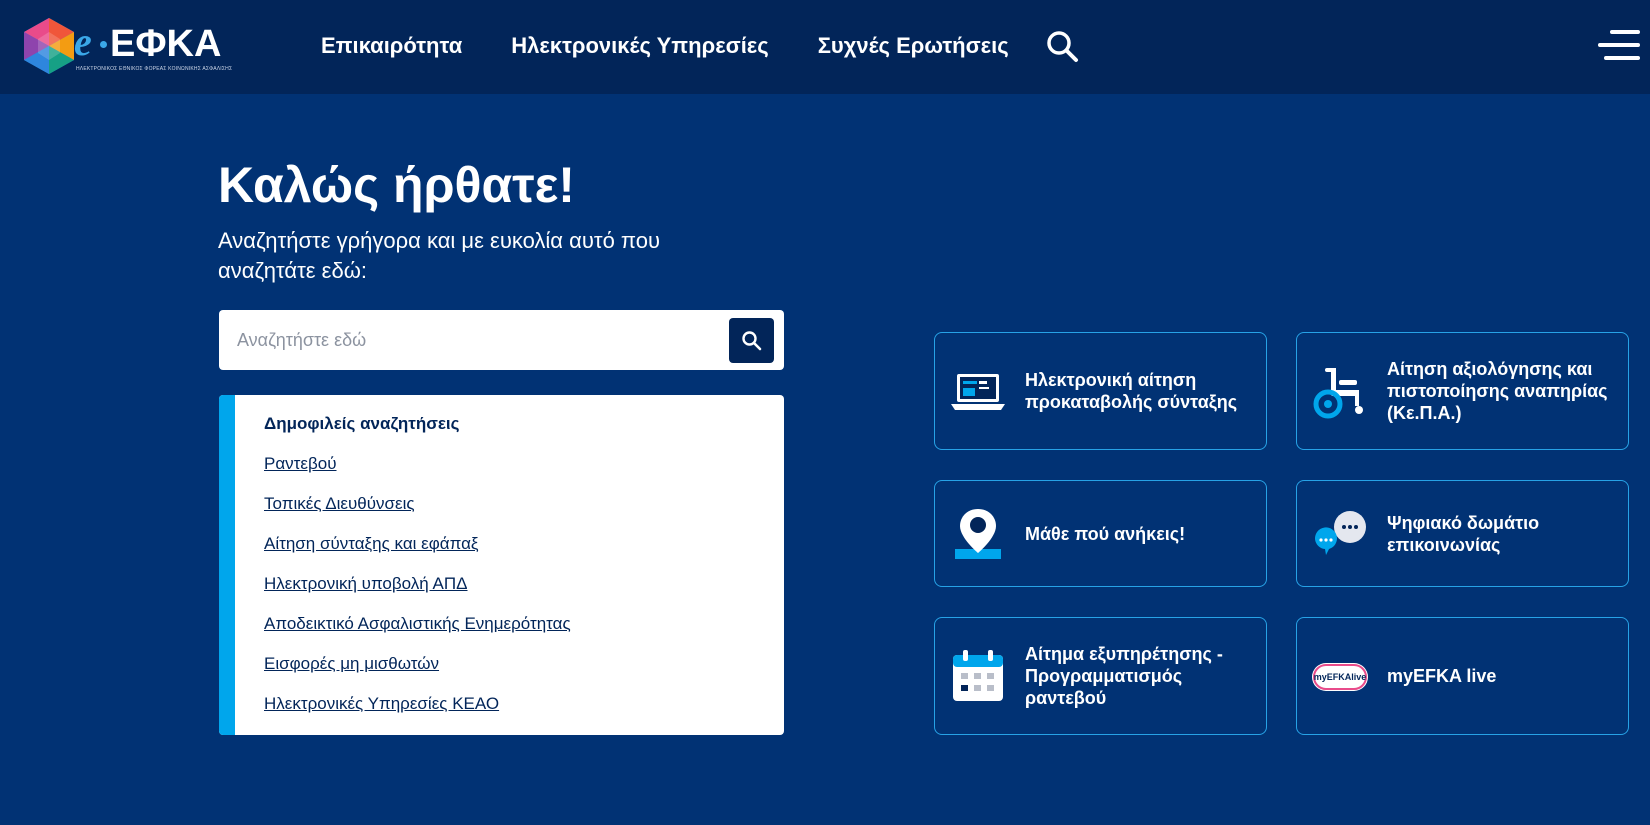  I want to click on list-item: Εισφορές μη μισθωτών, so click(417, 673).